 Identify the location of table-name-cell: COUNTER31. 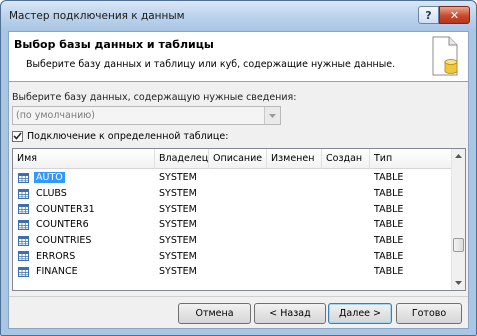
(84, 209).